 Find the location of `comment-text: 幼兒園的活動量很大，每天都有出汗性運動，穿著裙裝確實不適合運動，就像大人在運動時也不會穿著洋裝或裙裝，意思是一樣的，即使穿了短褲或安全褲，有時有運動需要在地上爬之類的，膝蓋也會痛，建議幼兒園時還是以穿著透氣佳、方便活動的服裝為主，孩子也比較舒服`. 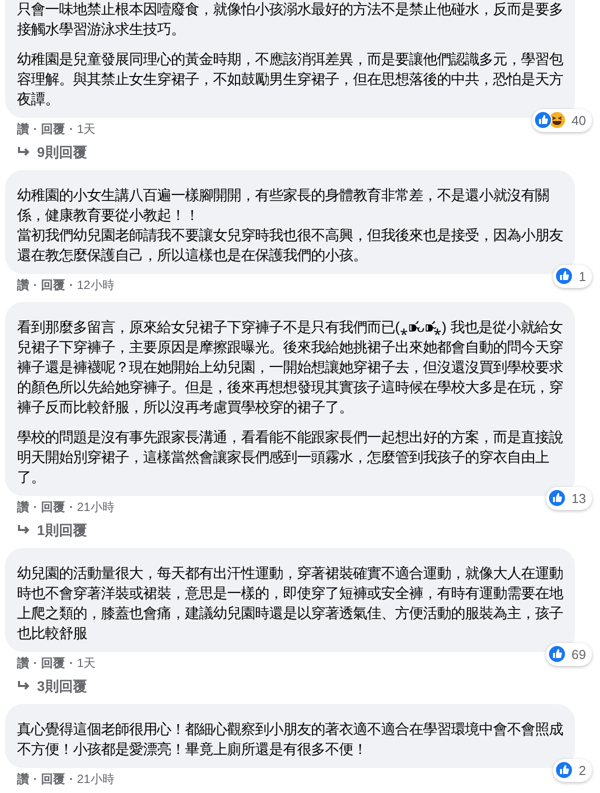

comment-text: 幼兒園的活動量很大，每天都有出汗性運動，穿著裙裝確實不適合運動，就像大人在運動時也不會穿著洋裝或裙裝，意思是一樣的，即使穿了短褲或安全褲，有時有運動需要在地上爬之類的，膝蓋也會痛，建議幼兒園時還是以穿著透氣佳、方便活動的服裝為主，孩子也比較舒服 is located at coordinates (290, 604).